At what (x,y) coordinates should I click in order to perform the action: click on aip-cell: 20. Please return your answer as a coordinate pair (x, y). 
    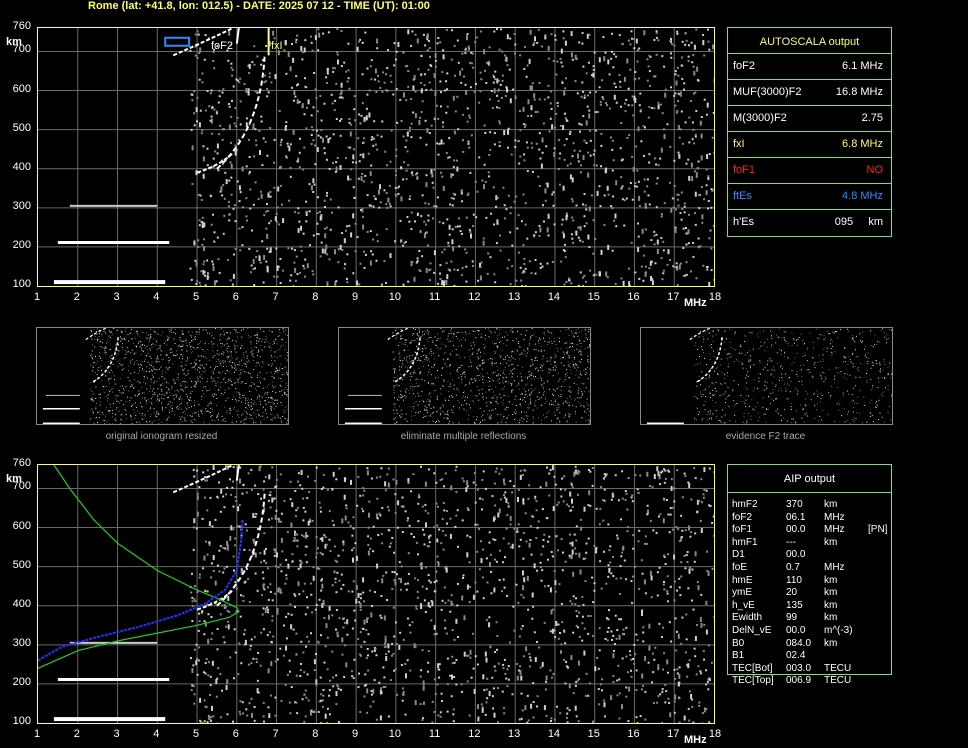
    Looking at the image, I should click on (792, 593).